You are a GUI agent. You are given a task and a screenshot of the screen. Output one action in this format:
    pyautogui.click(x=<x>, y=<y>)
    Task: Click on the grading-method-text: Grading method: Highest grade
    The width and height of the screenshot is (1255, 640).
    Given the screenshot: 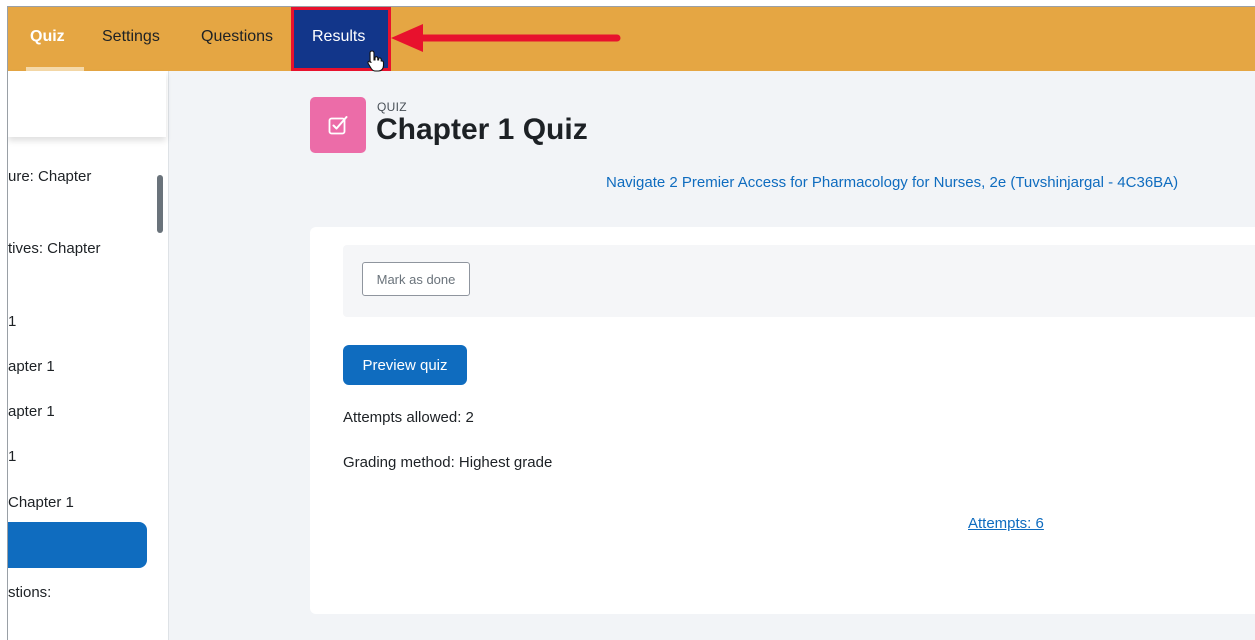 What is the action you would take?
    pyautogui.click(x=448, y=462)
    